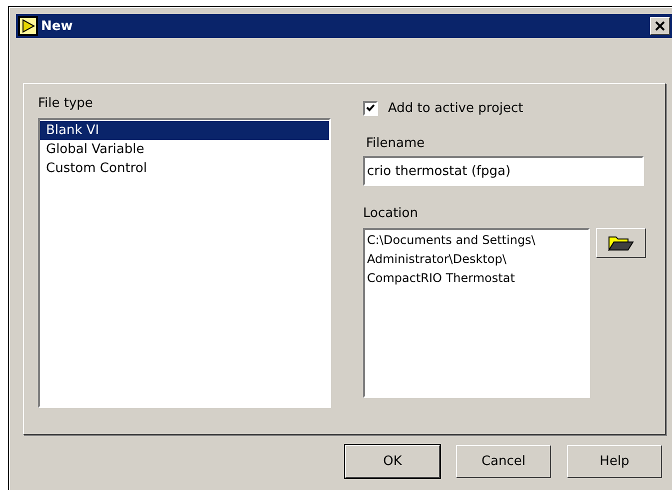 This screenshot has width=672, height=490. What do you see at coordinates (396, 144) in the screenshot?
I see `filename-label: Filename` at bounding box center [396, 144].